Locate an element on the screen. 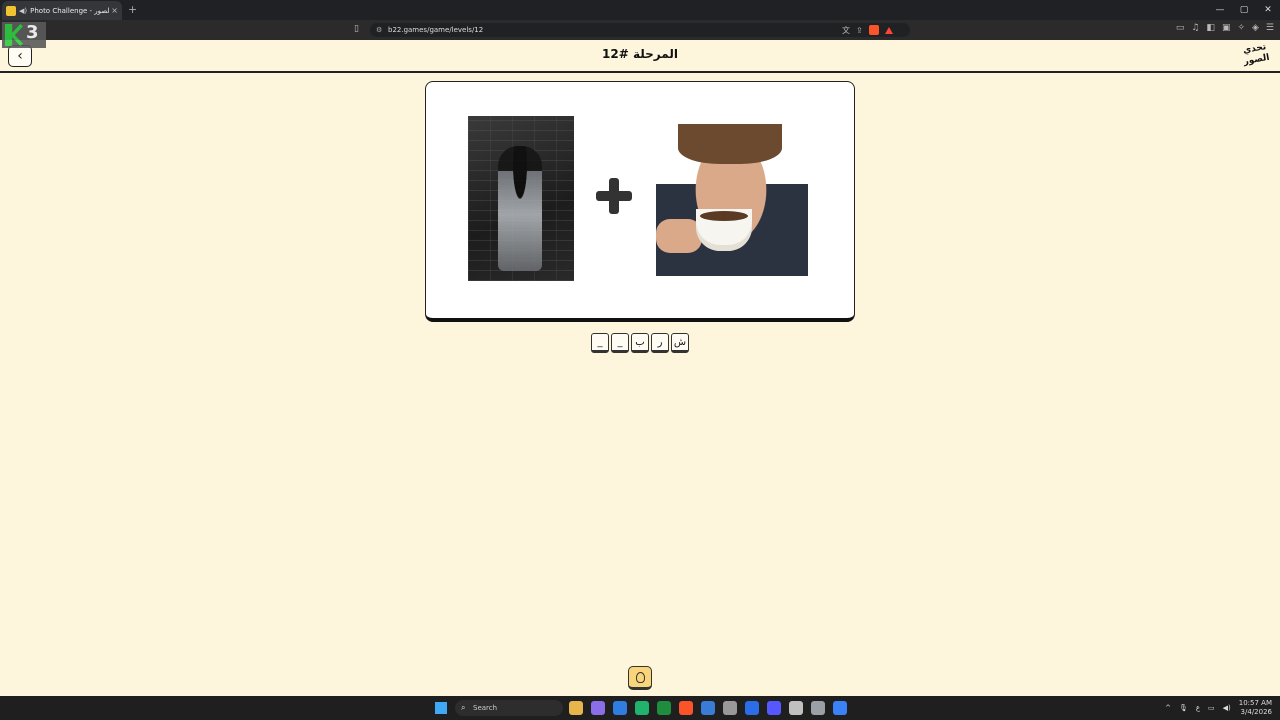 This screenshot has height=720, width=1280. overlay-badge-number: 3 is located at coordinates (32, 32).